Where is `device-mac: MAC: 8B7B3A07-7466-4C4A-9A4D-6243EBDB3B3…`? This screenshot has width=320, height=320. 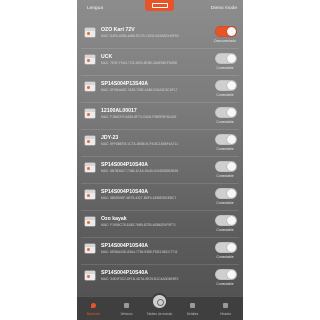 device-mac: MAC: 8B7B3A07-7466-4C4A-9A4D-6243EBDB3B3… is located at coordinates (140, 171).